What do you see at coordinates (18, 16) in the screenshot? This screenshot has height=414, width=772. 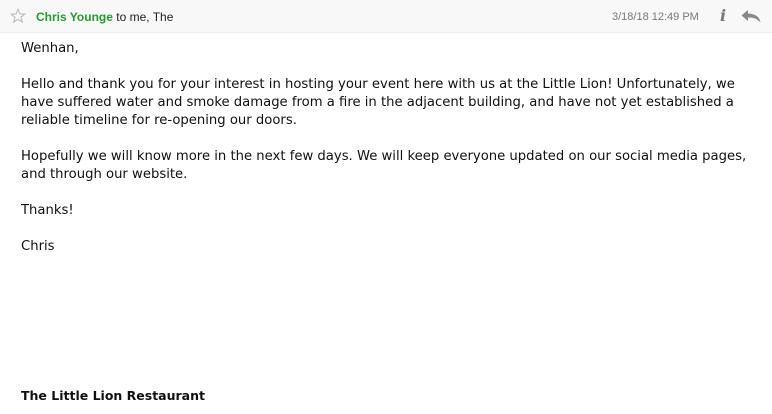 I see `star-icon` at bounding box center [18, 16].